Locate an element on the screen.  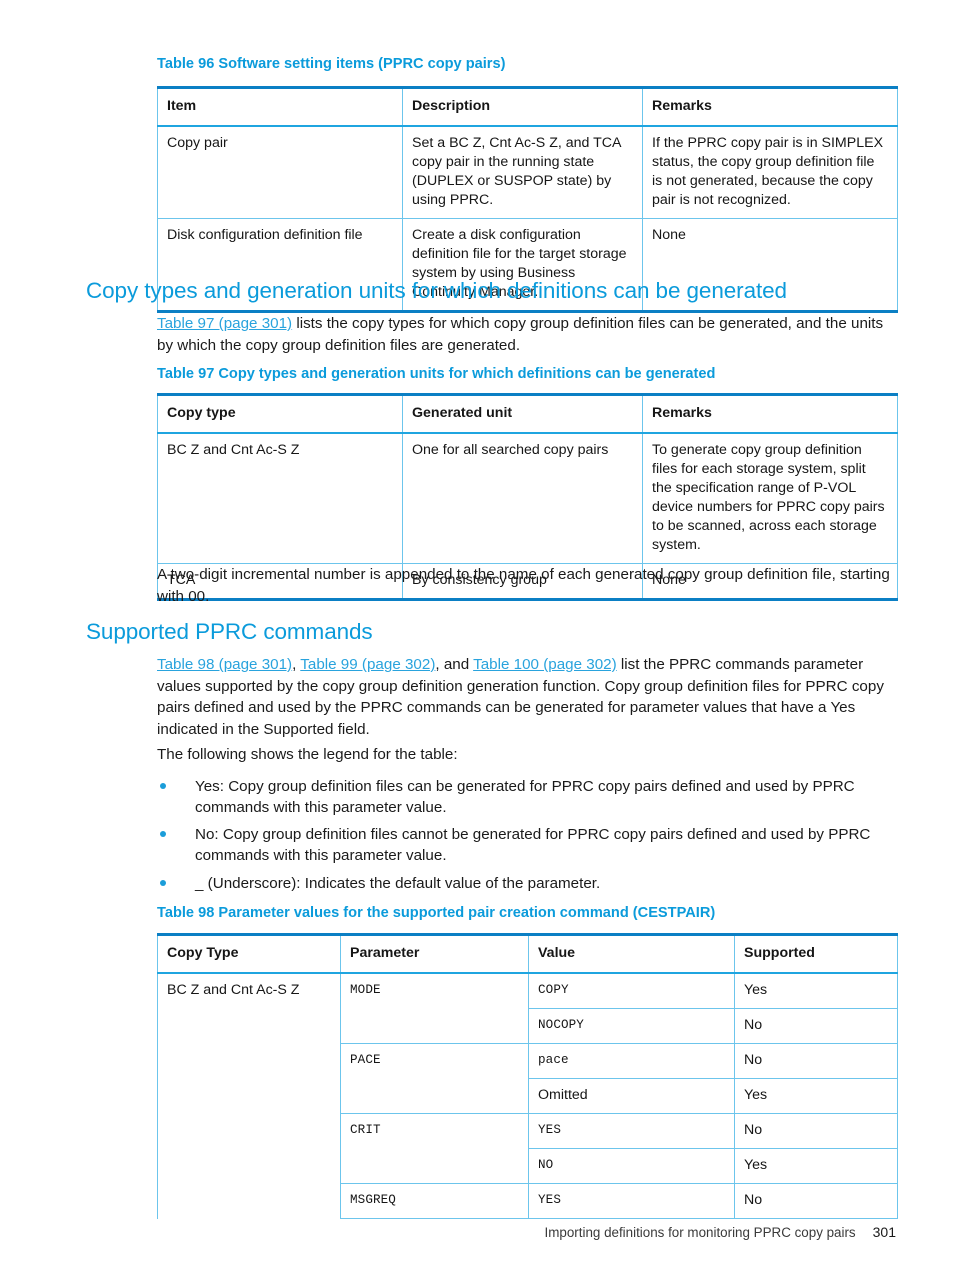
table-97-header-generated-unit: Generated unit is located at coordinates (522, 413).